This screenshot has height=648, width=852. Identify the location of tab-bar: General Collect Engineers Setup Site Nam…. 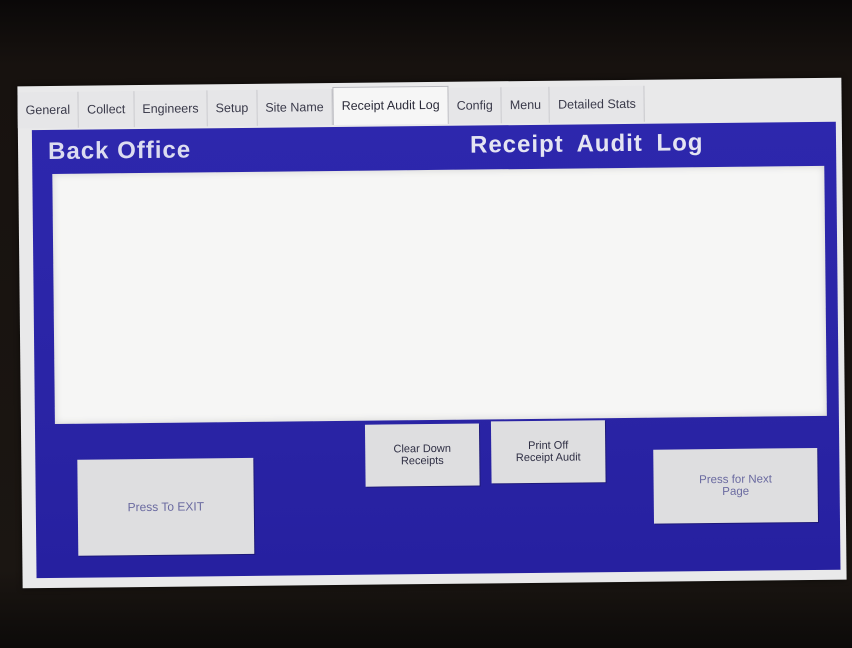
(429, 106).